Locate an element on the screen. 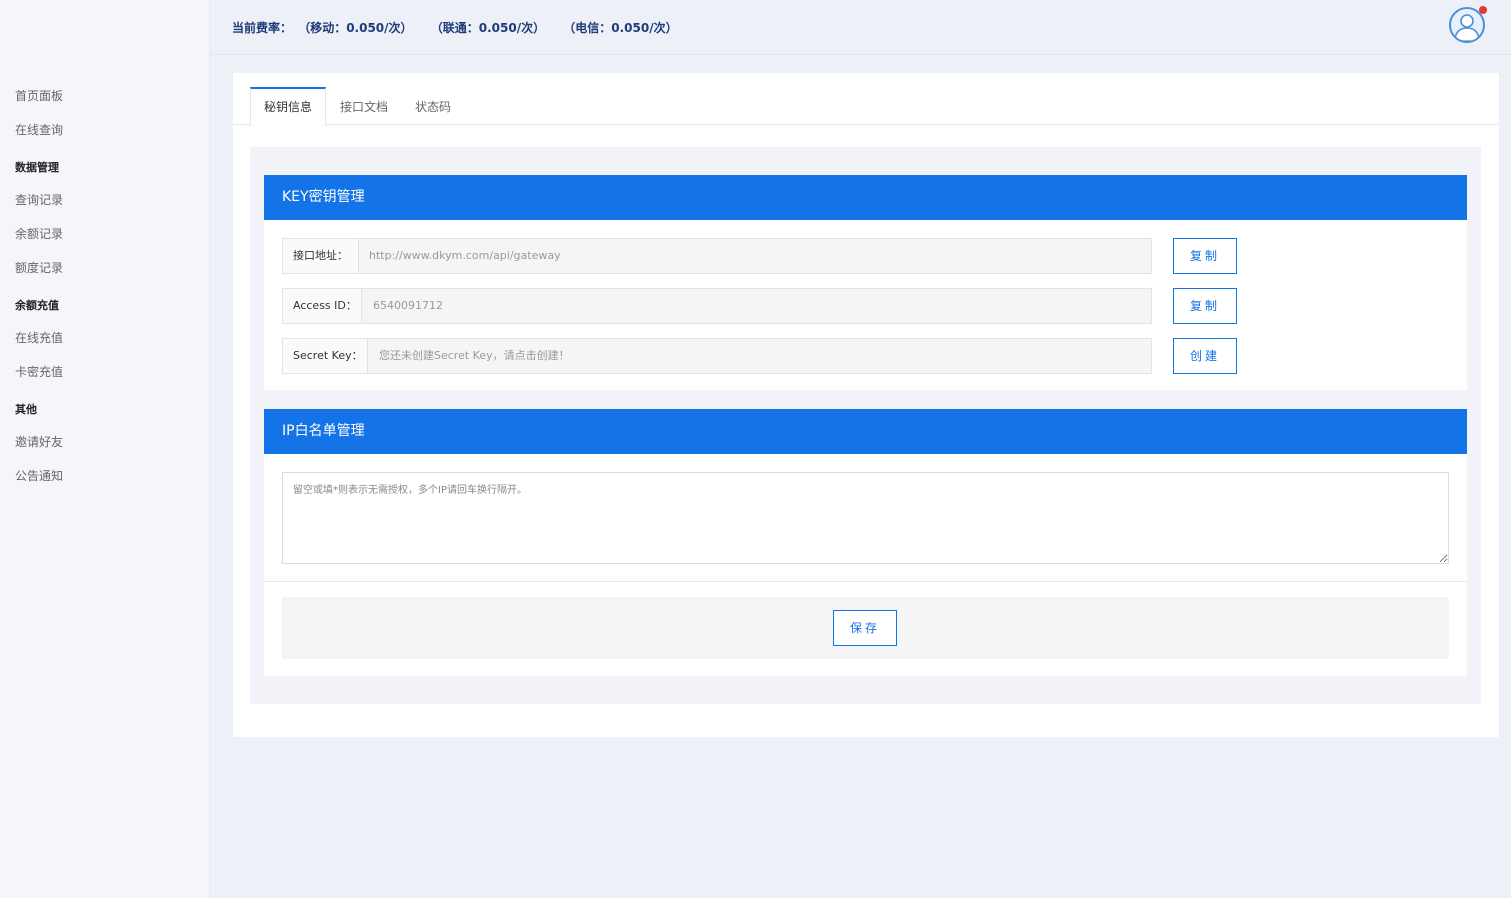  divider is located at coordinates (865, 581).